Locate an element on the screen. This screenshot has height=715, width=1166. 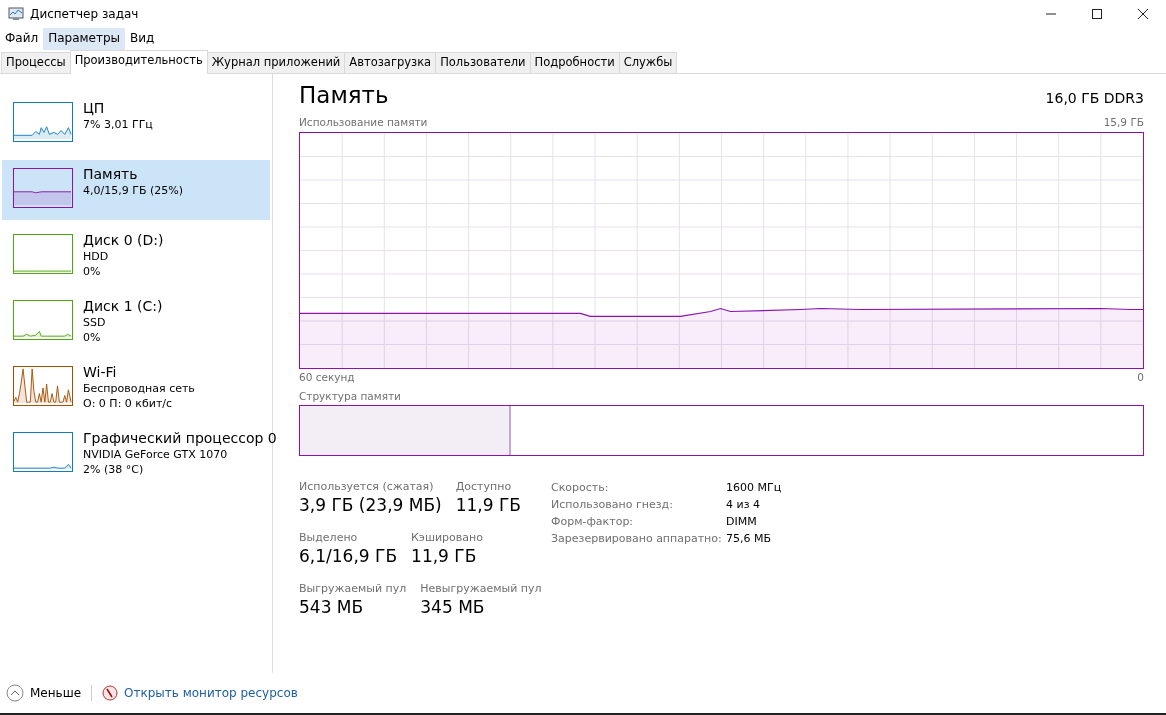
maximize-icon is located at coordinates (1097, 14).